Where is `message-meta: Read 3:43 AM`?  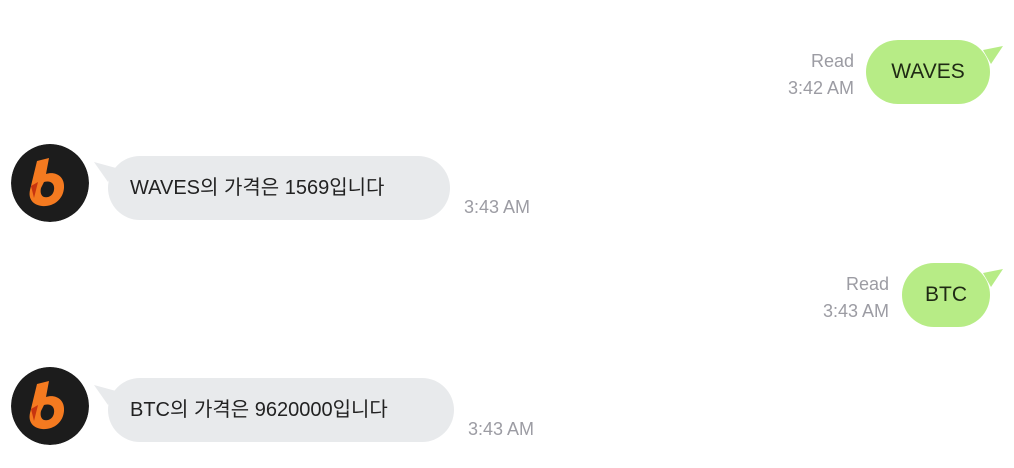 message-meta: Read 3:43 AM is located at coordinates (829, 298).